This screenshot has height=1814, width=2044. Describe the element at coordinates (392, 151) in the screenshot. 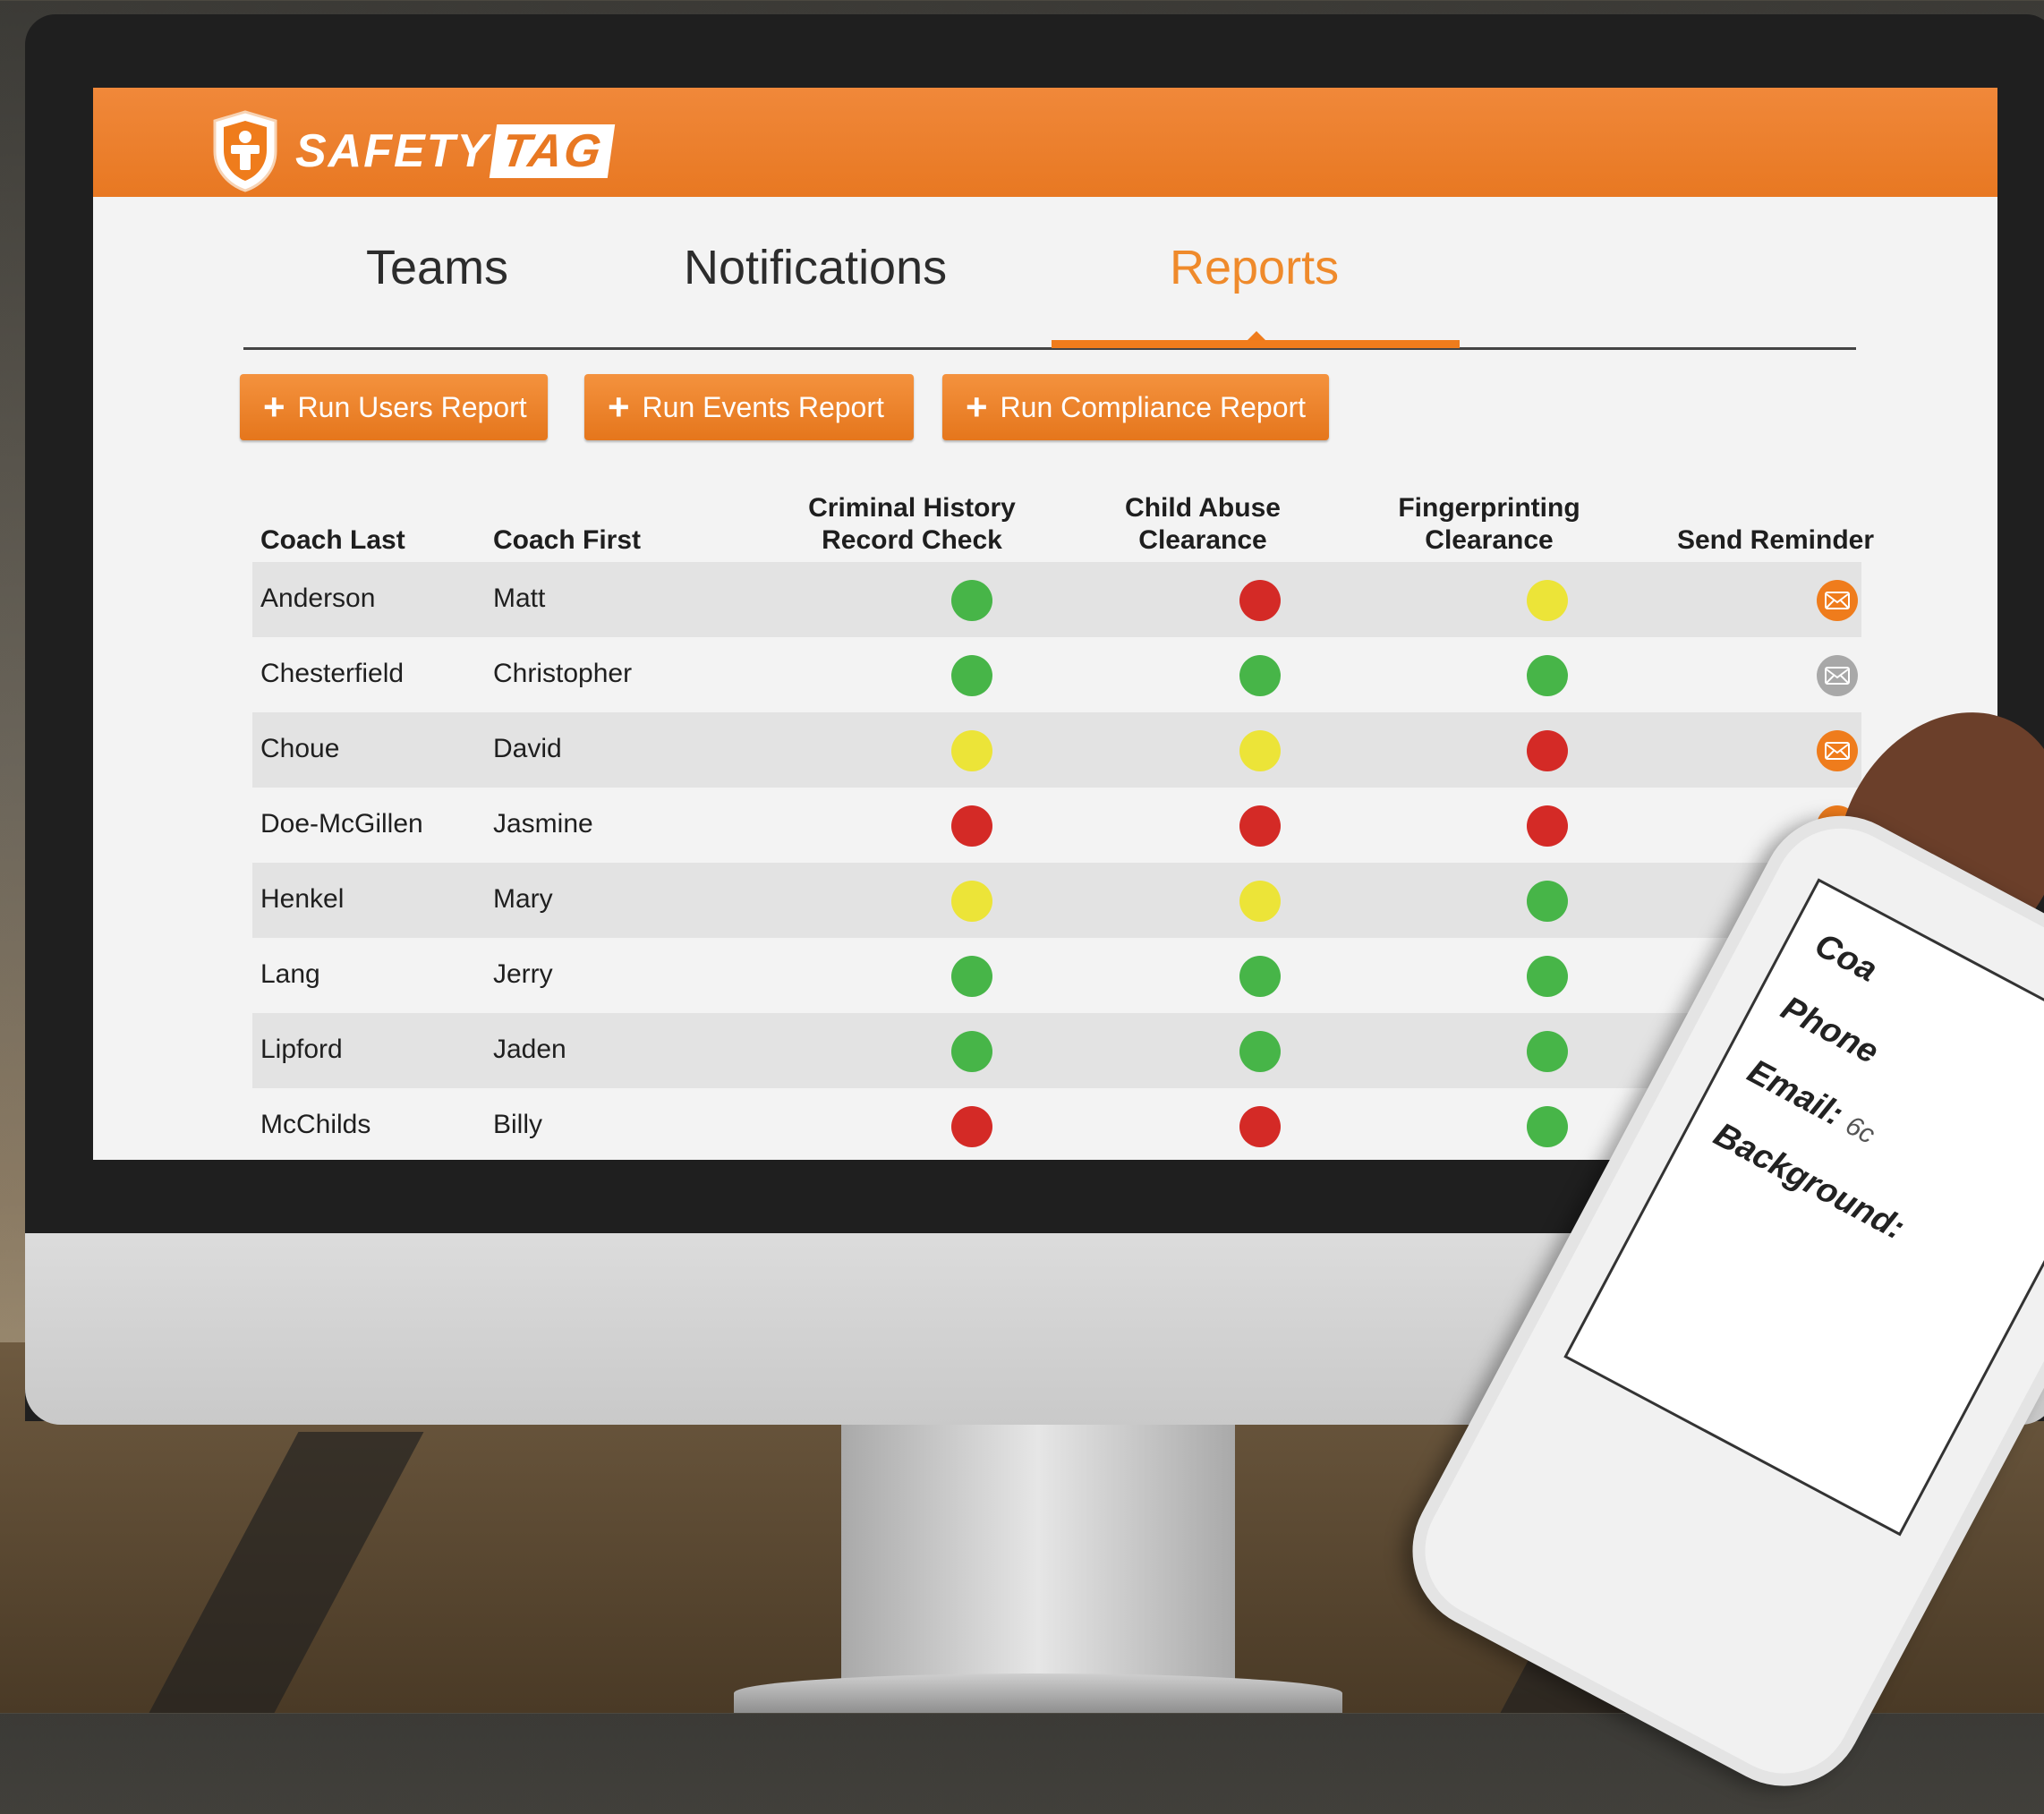

I see `logo-text: SAFETY` at that location.